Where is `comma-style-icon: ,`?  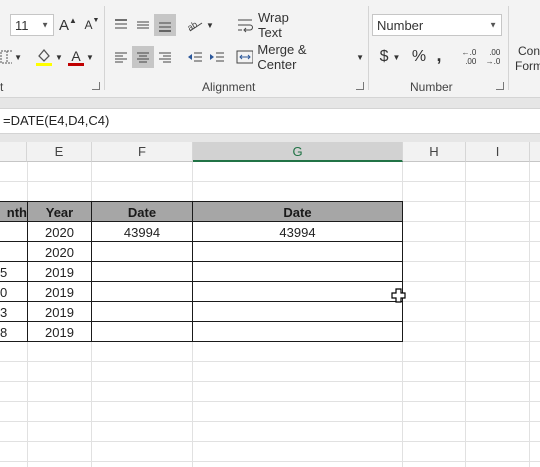 comma-style-icon: , is located at coordinates (439, 54).